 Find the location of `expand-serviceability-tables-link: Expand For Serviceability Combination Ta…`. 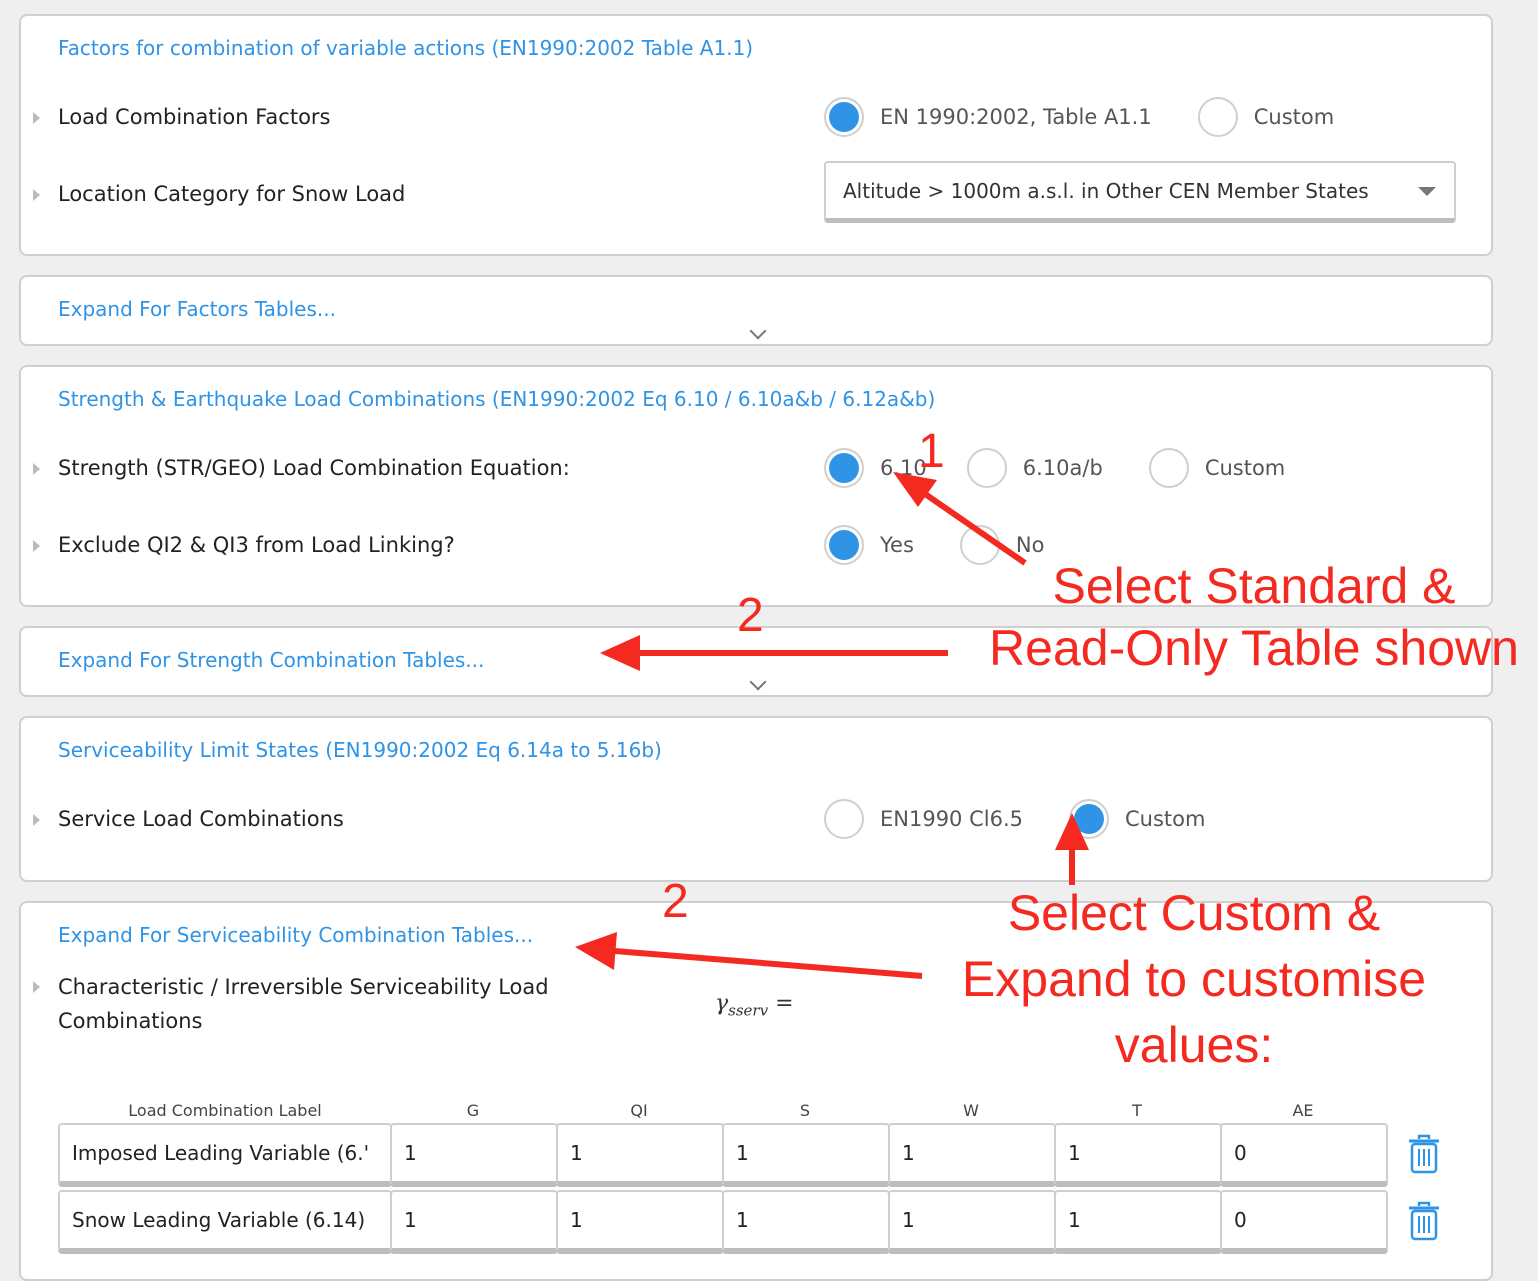

expand-serviceability-tables-link: Expand For Serviceability Combination Ta… is located at coordinates (295, 935).